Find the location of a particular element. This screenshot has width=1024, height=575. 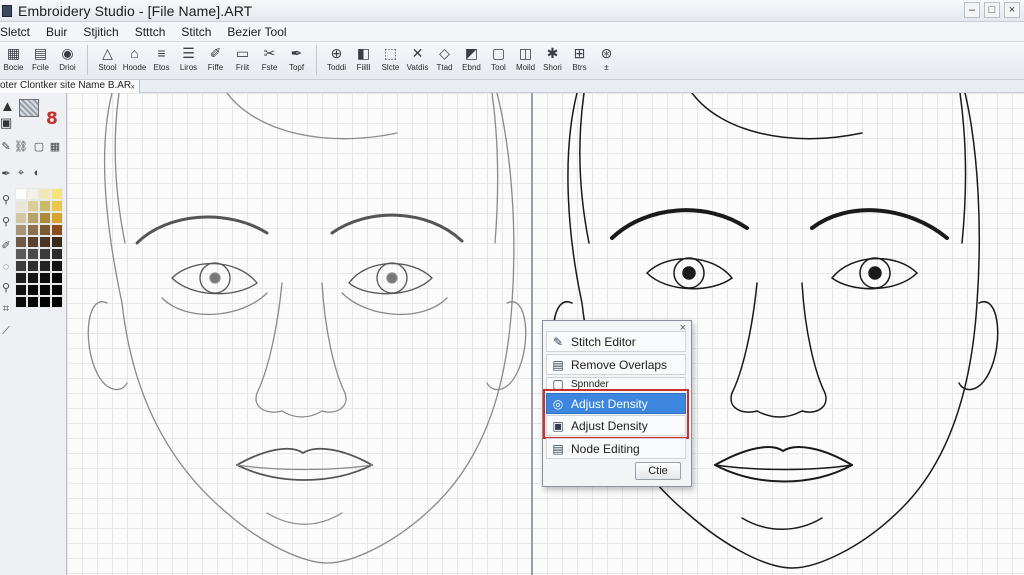

dialog-close-button: Ctie is located at coordinates (658, 471).